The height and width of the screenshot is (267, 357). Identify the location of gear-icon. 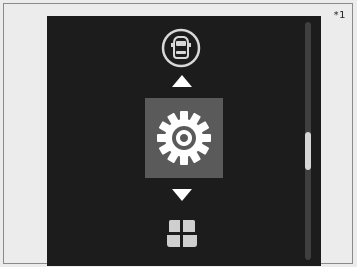
(184, 138).